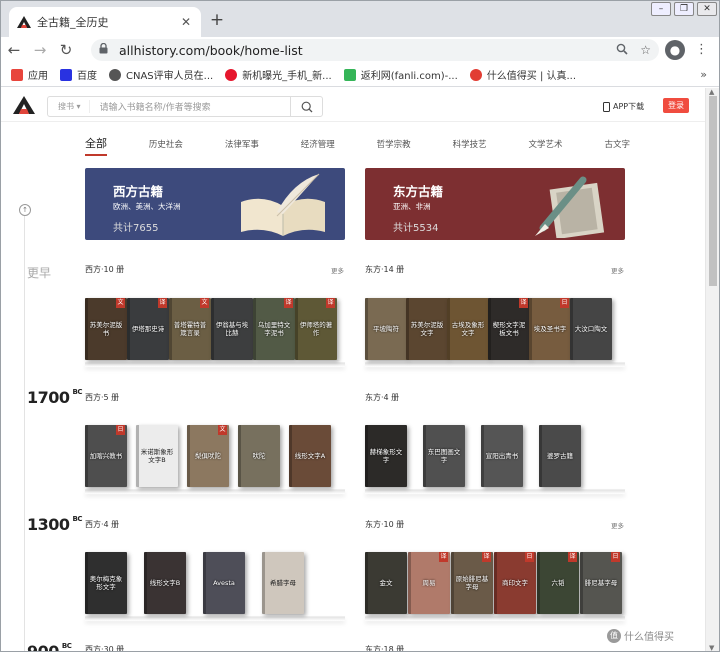 The width and height of the screenshot is (720, 652). Describe the element at coordinates (617, 147) in the screenshot. I see `tab-ancient-script: 古文字` at that location.